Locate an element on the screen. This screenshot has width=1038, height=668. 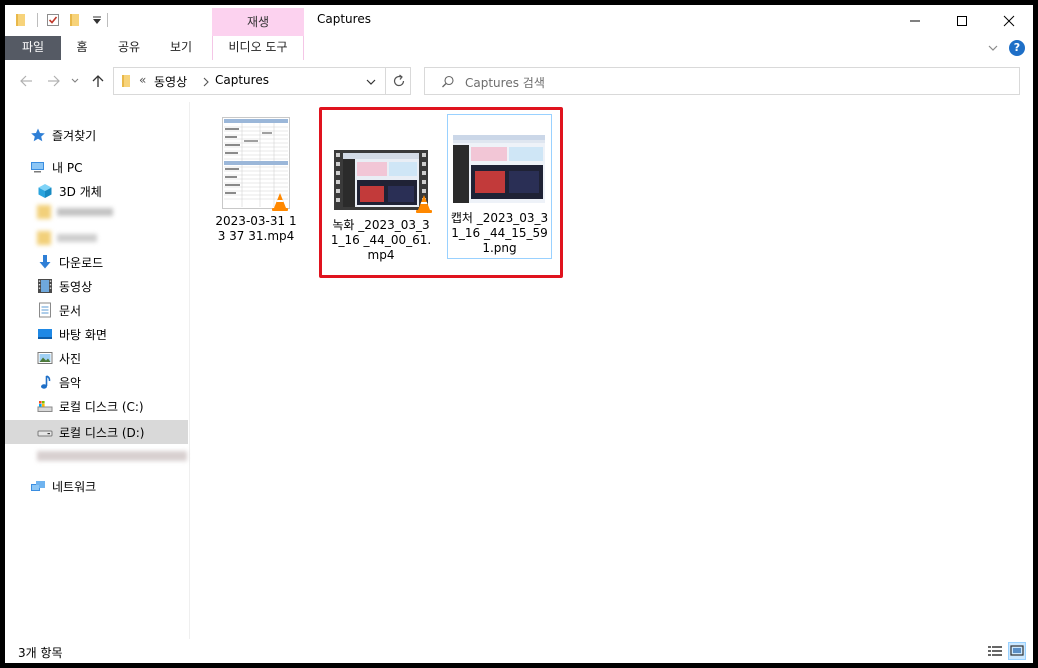
chevron-down-icon is located at coordinates (75, 80).